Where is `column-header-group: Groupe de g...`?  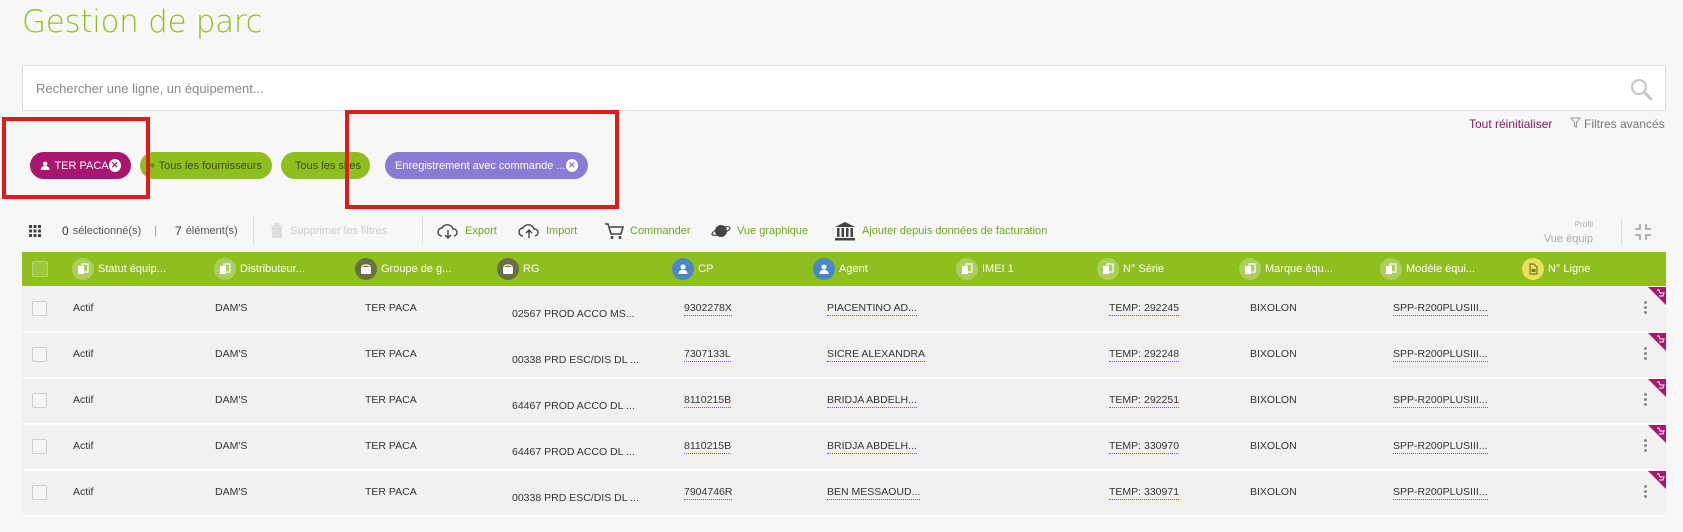 column-header-group: Groupe de g... is located at coordinates (403, 269).